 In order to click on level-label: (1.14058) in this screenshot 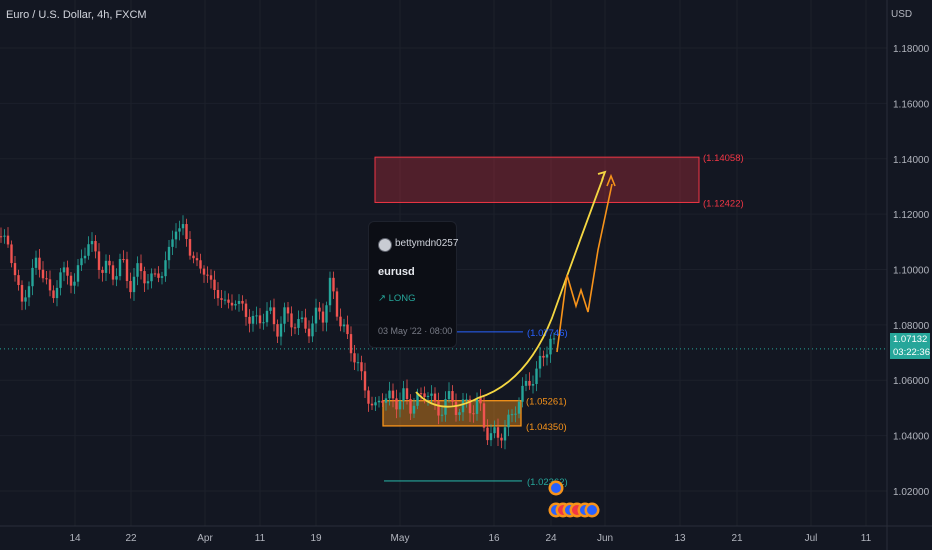, I will do `click(723, 158)`.